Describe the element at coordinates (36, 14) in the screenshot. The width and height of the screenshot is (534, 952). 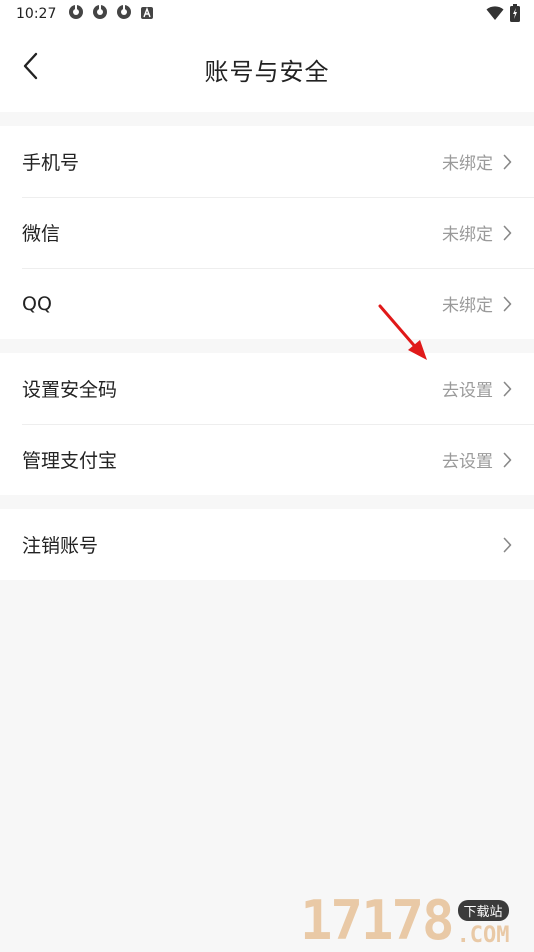
I see `status-time: 10:27` at that location.